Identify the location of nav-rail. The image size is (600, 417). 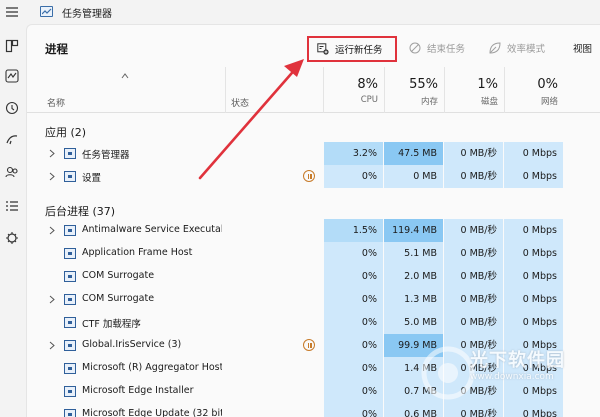
(12, 212).